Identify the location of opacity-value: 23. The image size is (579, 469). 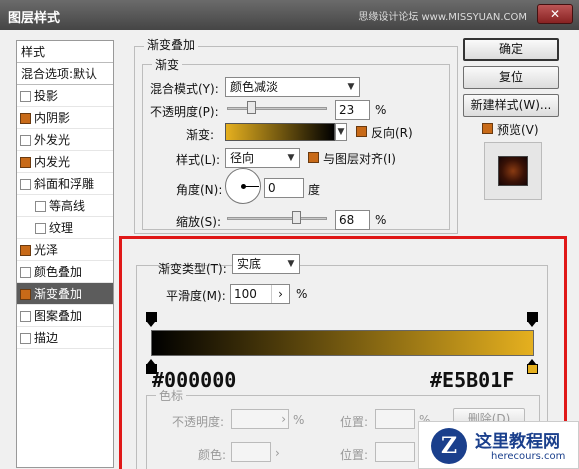
(347, 110).